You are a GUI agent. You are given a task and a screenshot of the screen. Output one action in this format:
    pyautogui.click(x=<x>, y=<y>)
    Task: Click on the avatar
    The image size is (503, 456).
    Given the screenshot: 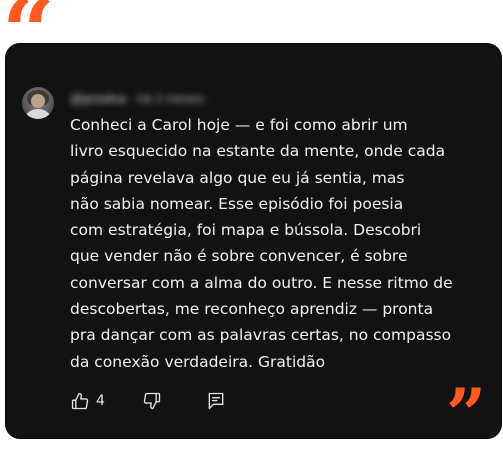 What is the action you would take?
    pyautogui.click(x=38, y=103)
    